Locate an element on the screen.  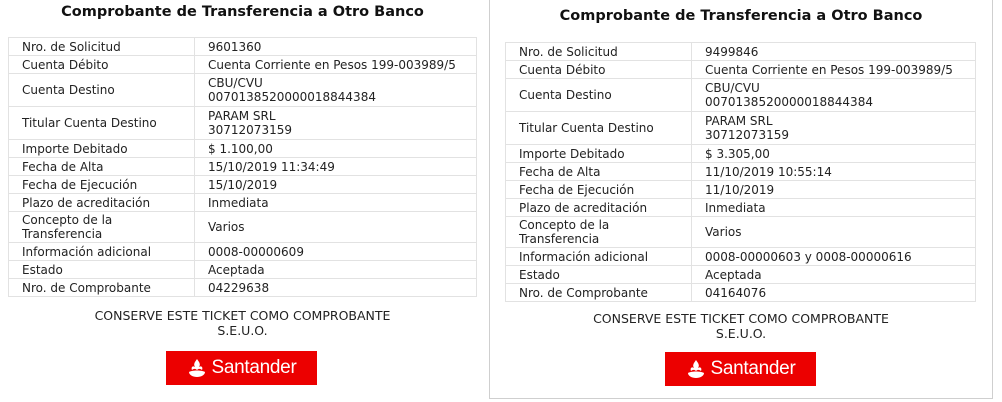
table-row: Fecha de Alta 11/10/2019 10:55:14 is located at coordinates (740, 171).